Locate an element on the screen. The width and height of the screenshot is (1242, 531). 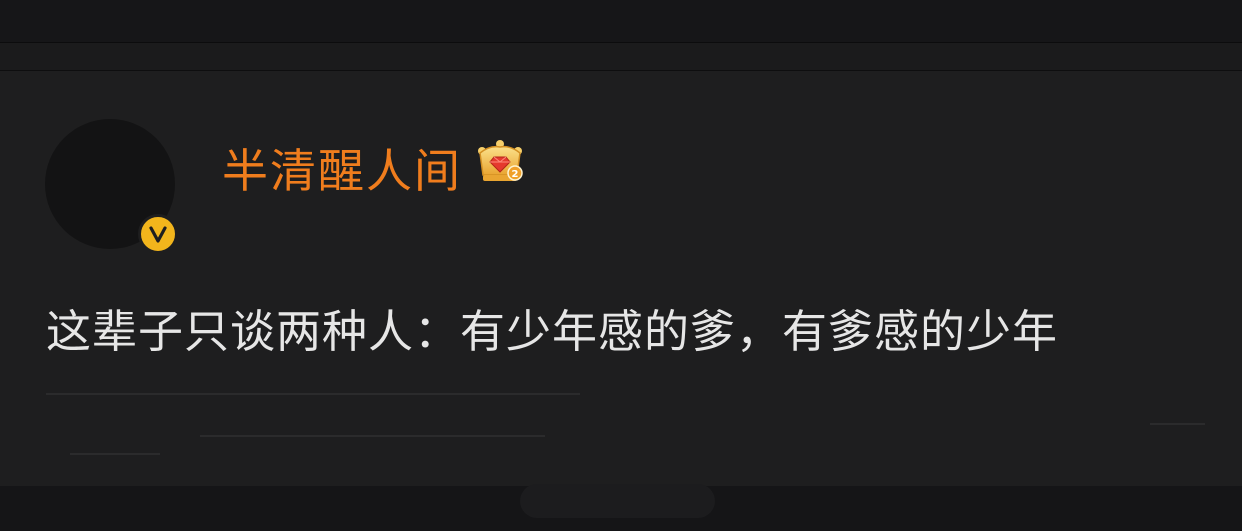
username: 半清醒人间 is located at coordinates (342, 168).